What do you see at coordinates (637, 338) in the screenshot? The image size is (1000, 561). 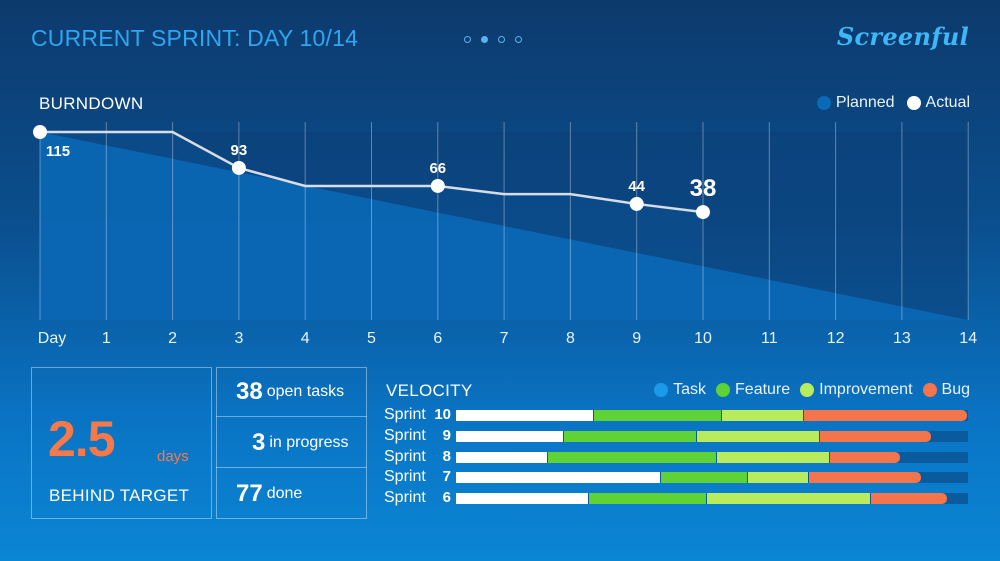 I see `x-tick-label-9: 9` at bounding box center [637, 338].